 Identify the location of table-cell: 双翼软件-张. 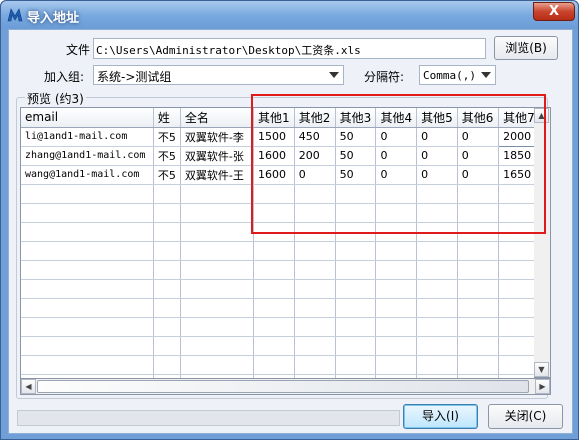
(217, 156).